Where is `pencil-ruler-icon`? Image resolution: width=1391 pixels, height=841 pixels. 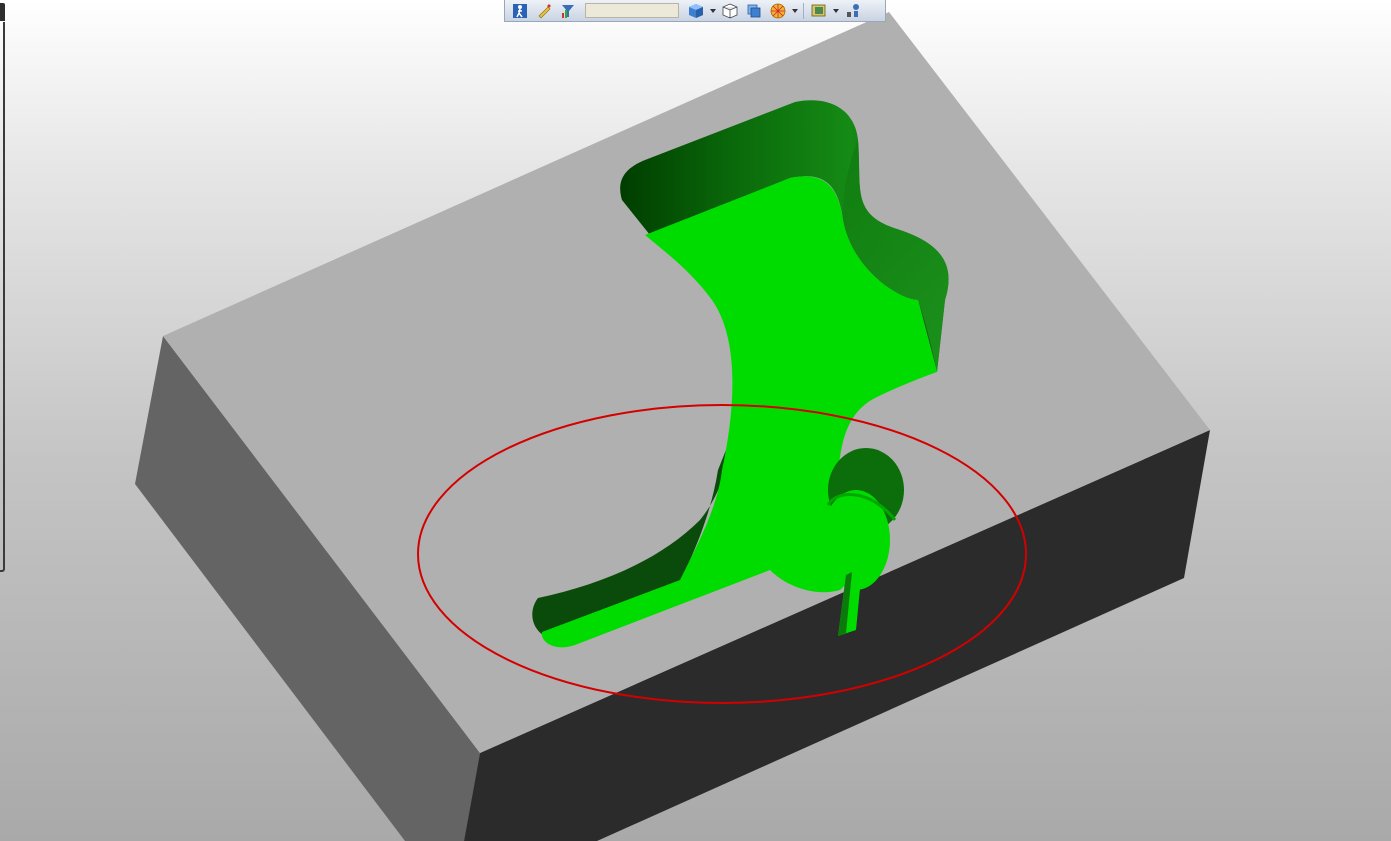 pencil-ruler-icon is located at coordinates (544, 11).